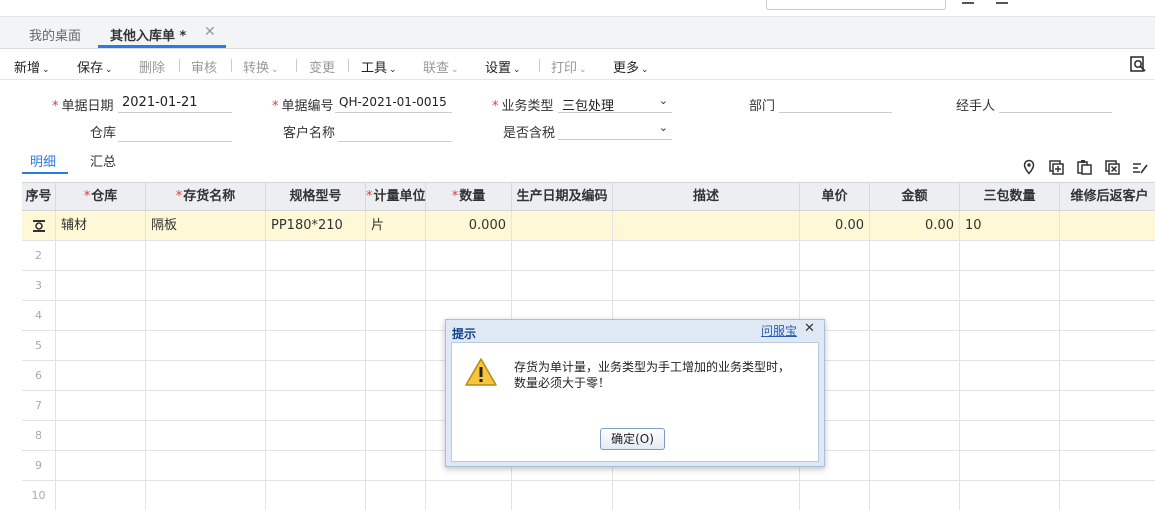 The image size is (1155, 510). I want to click on col-header-return-customer: 维修后返客户, so click(1107, 197).